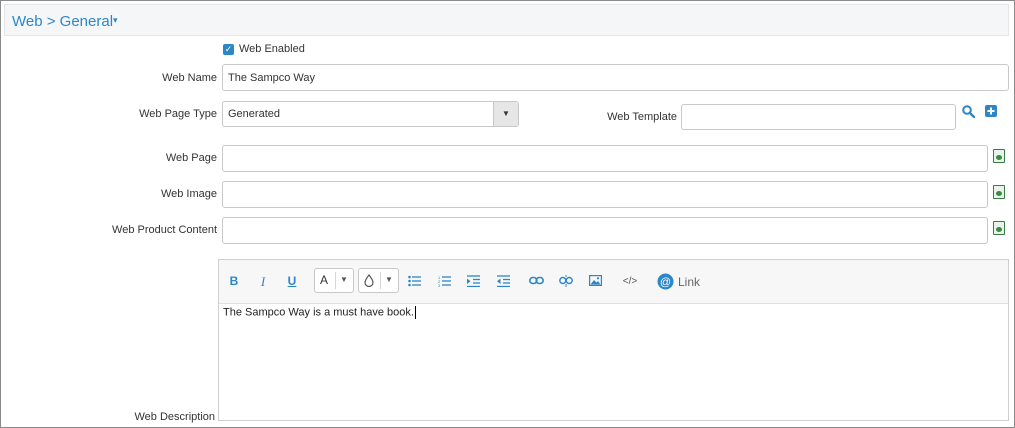 The height and width of the screenshot is (428, 1015). What do you see at coordinates (191, 158) in the screenshot?
I see `web-page-label: Web Page` at bounding box center [191, 158].